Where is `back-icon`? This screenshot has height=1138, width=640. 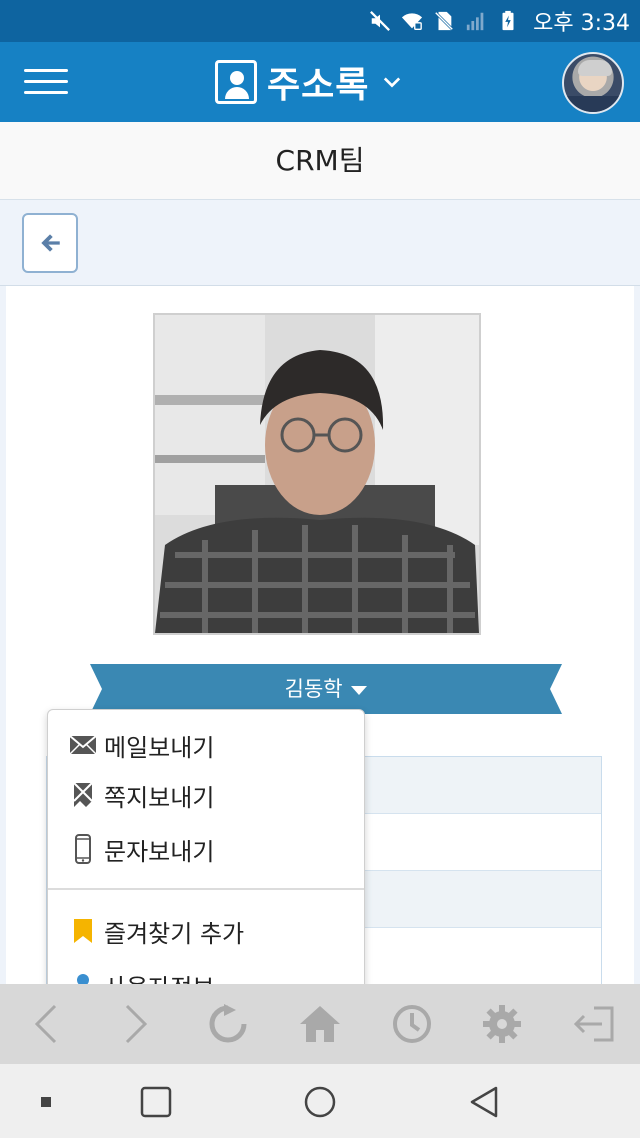
back-icon is located at coordinates (46, 1024).